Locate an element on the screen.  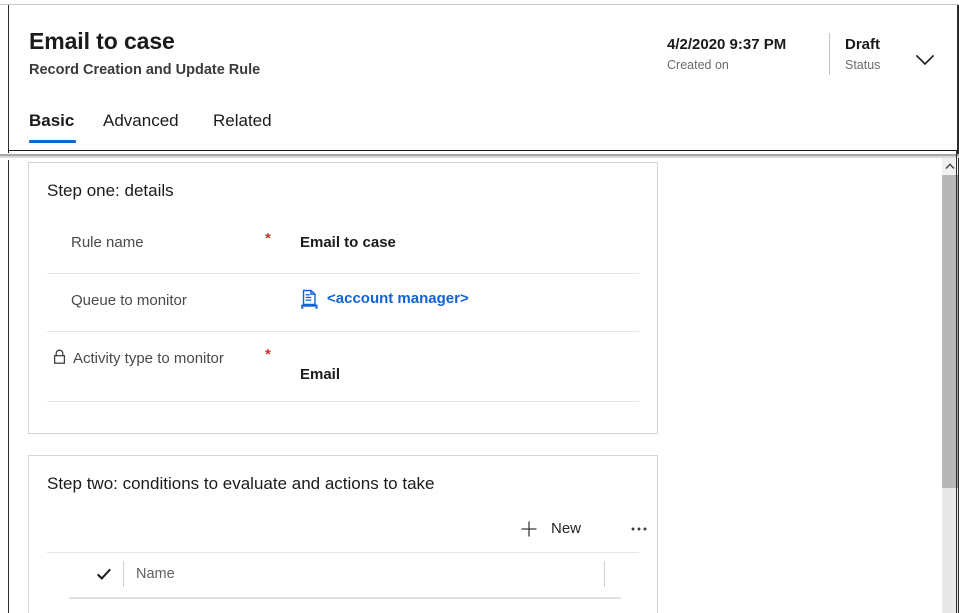
field-label-text: Activity type to monitor is located at coordinates (148, 358).